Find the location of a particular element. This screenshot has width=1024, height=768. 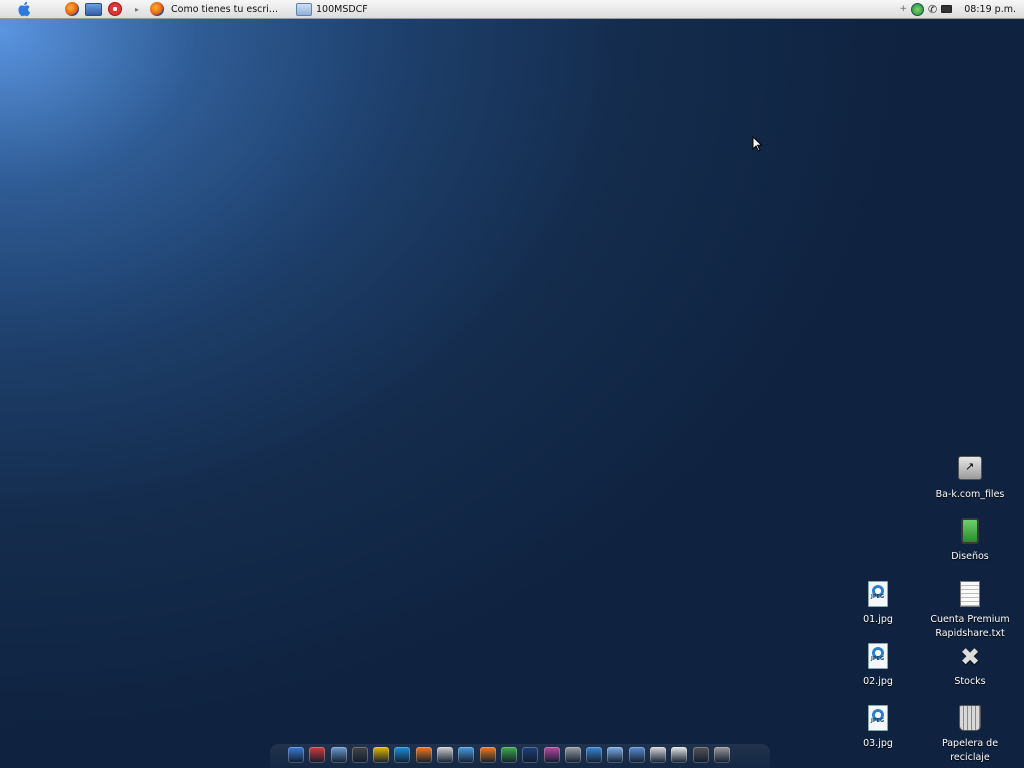

globe-icon is located at coordinates (918, 9).